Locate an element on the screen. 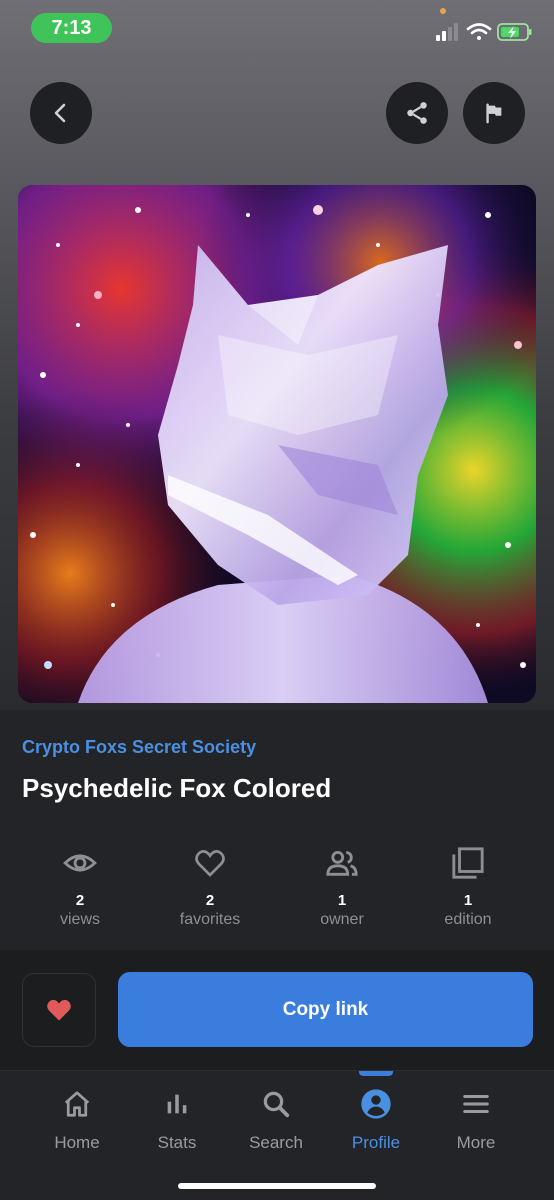 This screenshot has height=1200, width=554. flag-icon is located at coordinates (494, 113).